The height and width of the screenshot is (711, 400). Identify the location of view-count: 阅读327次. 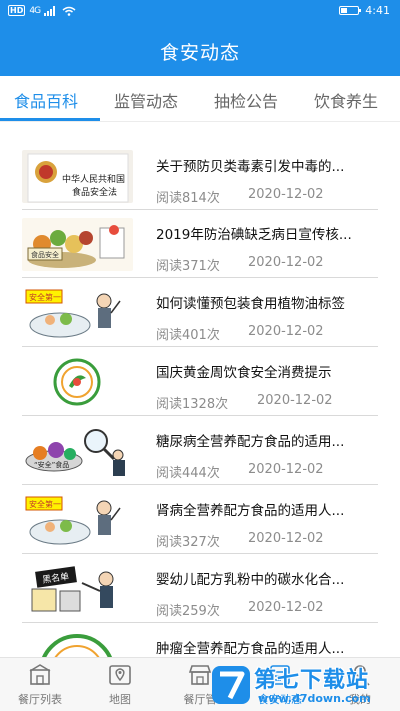
(188, 542).